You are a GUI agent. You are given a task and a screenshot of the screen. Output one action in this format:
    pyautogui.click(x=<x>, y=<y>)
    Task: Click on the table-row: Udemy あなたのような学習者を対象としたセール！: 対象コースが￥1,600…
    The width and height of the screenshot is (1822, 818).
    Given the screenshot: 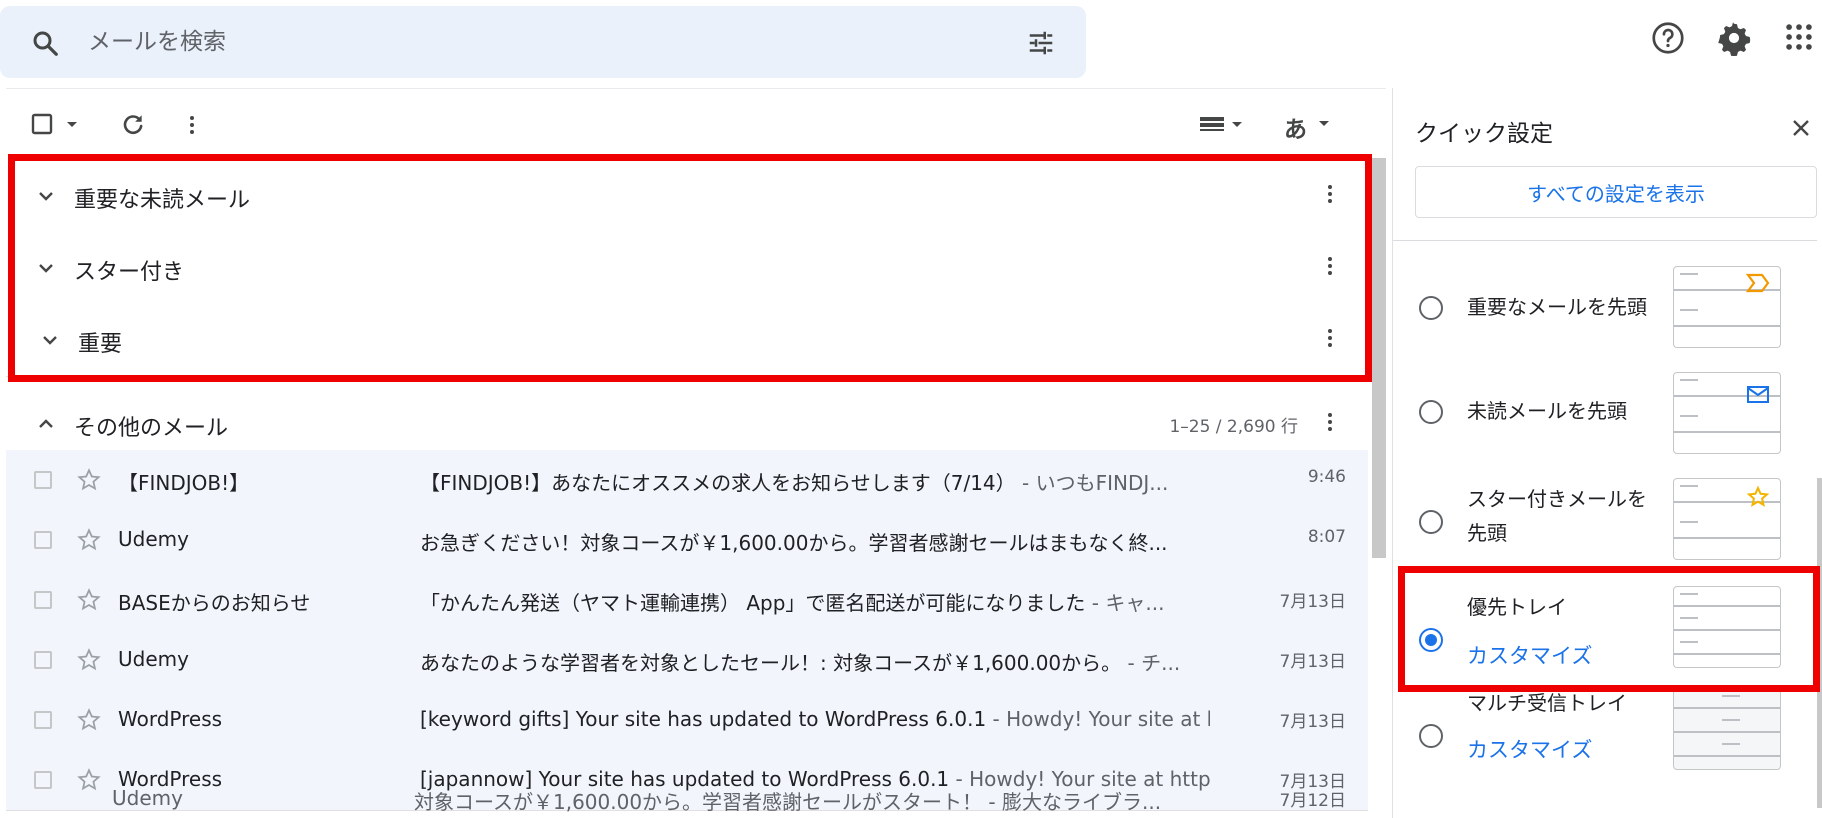 What is the action you would take?
    pyautogui.click(x=687, y=660)
    